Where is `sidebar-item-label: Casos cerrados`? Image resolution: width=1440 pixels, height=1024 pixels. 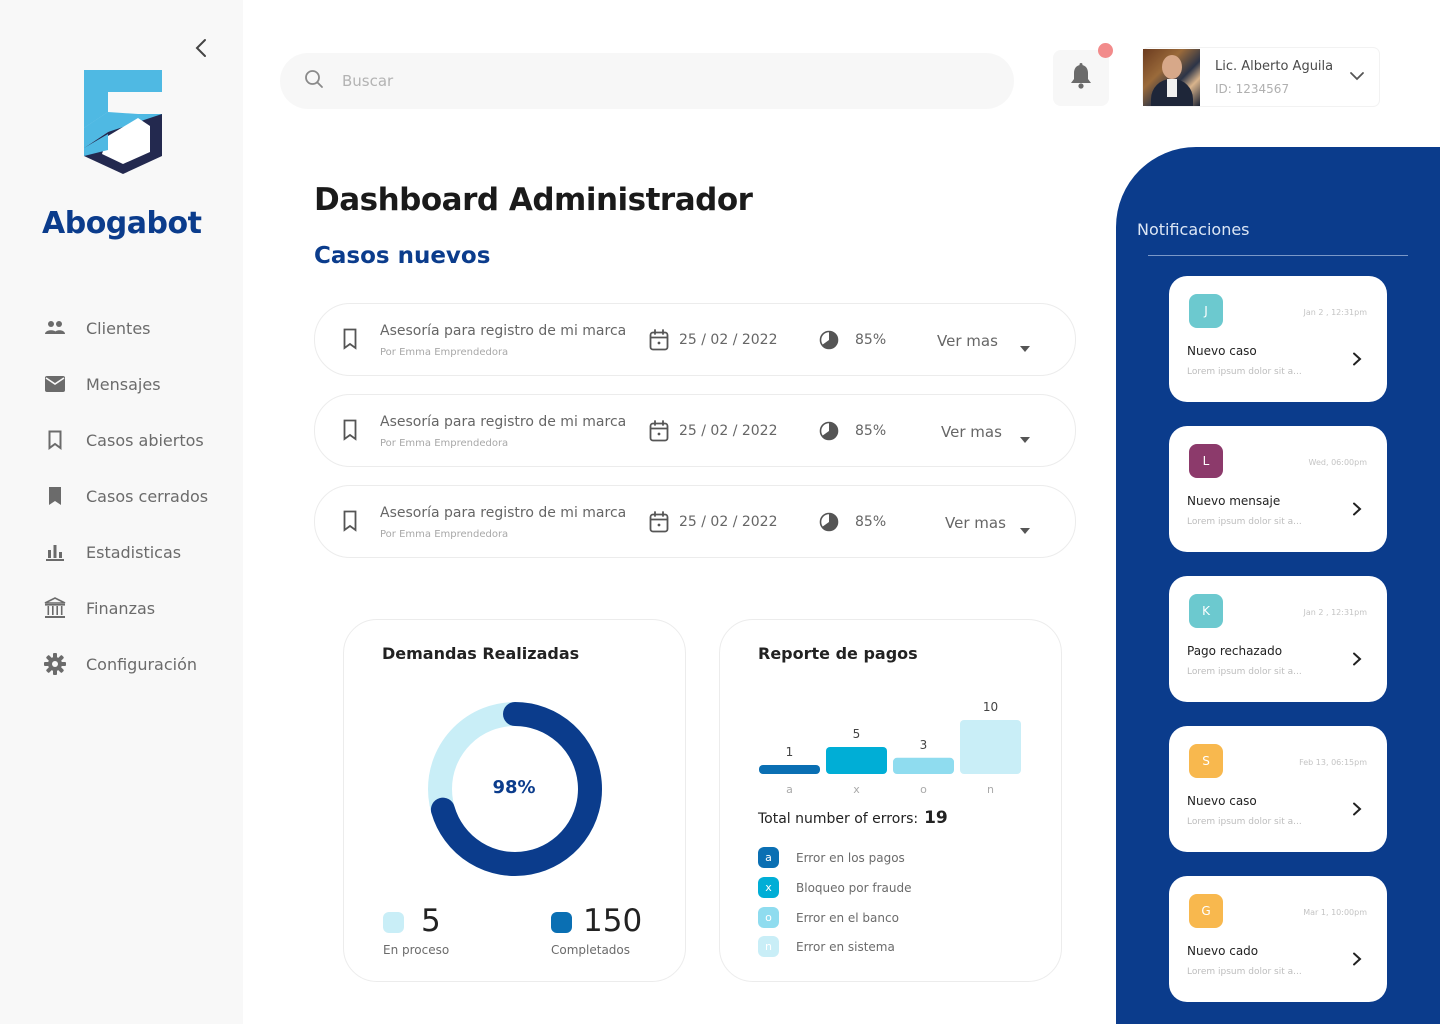
sidebar-item-label: Casos cerrados is located at coordinates (147, 496).